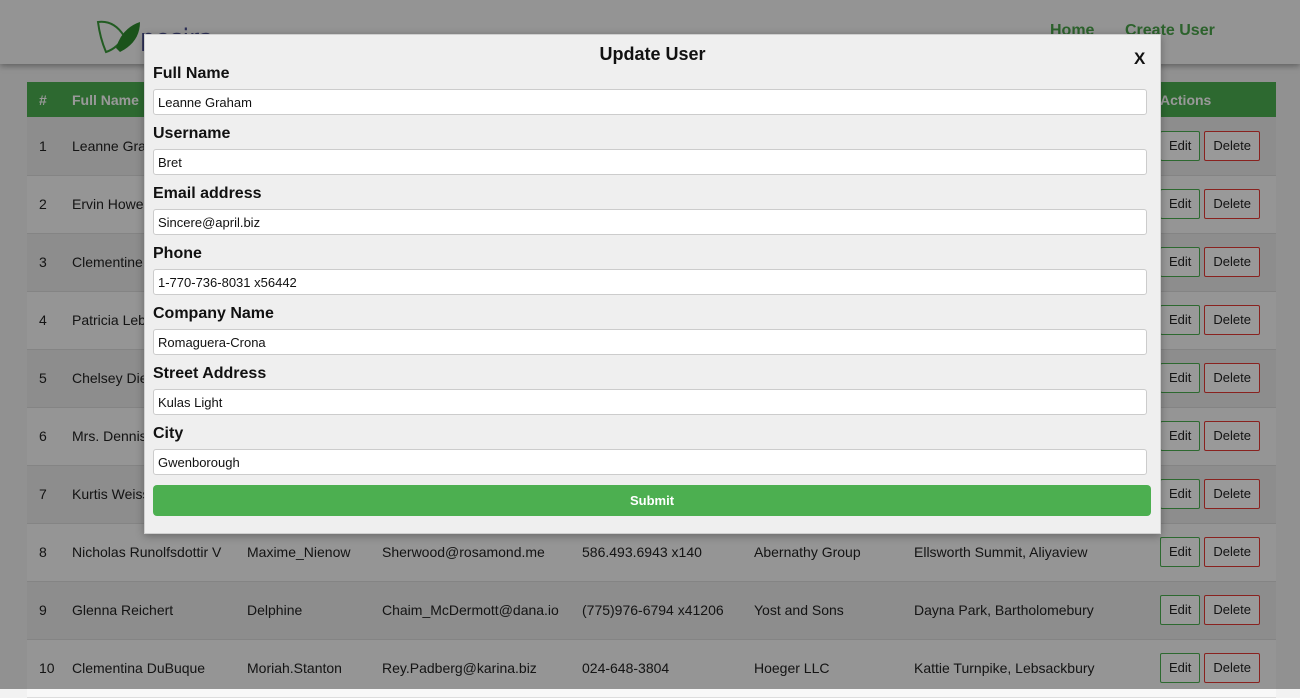  I want to click on city-field, so click(650, 462).